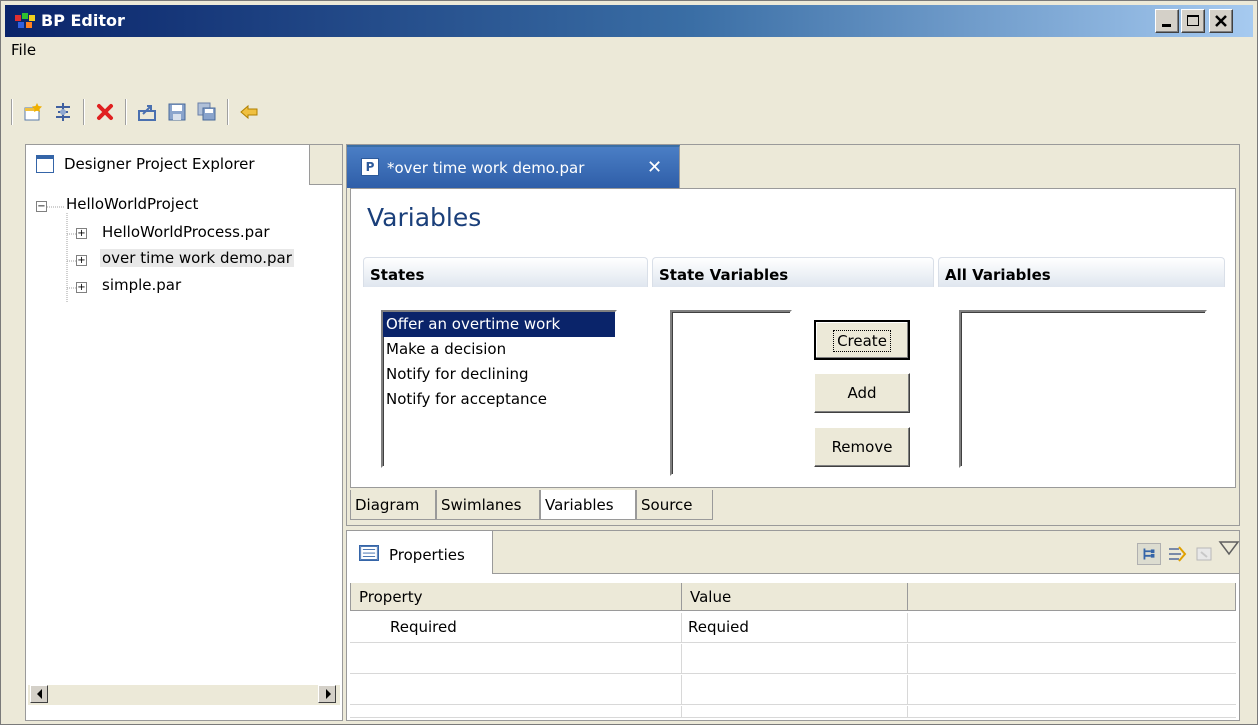 The width and height of the screenshot is (1258, 725). I want to click on minimize-icon, so click(1166, 25).